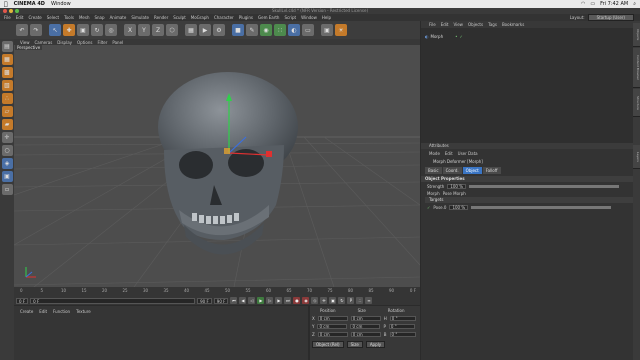 This screenshot has height=360, width=640. Describe the element at coordinates (544, 186) in the screenshot. I see `strength-slider` at that location.